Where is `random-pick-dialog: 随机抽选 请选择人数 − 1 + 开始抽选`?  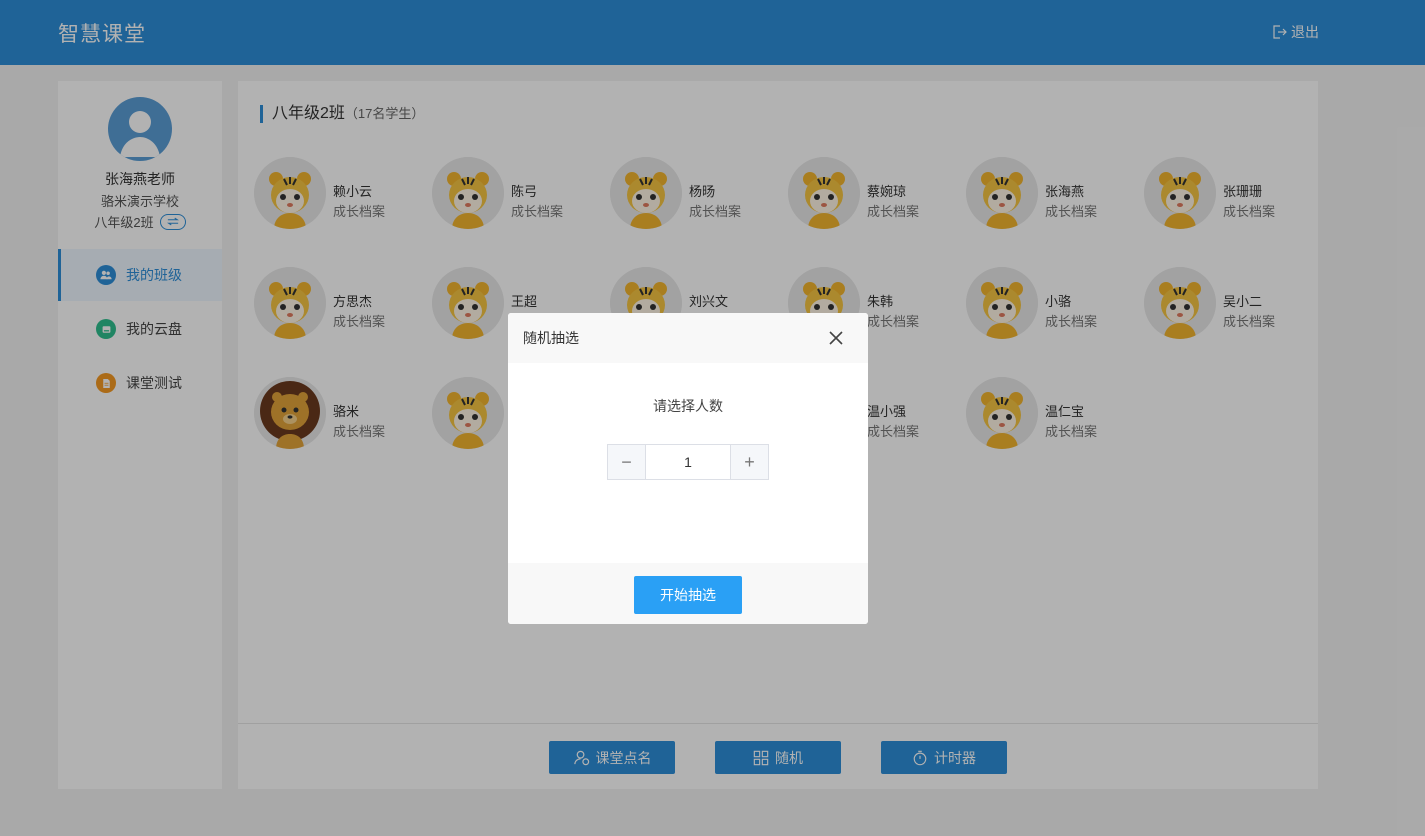
random-pick-dialog: 随机抽选 请选择人数 − 1 + 开始抽选 is located at coordinates (688, 468).